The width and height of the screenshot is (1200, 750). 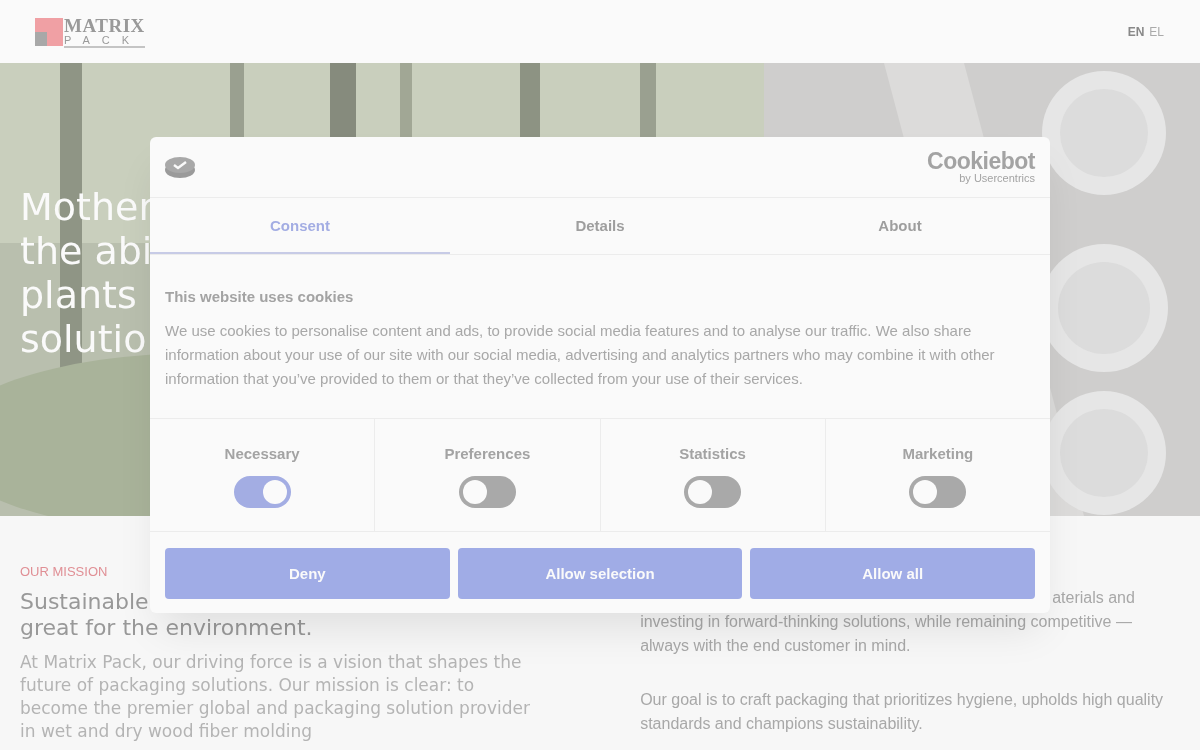 I want to click on language-link: EN, so click(x=1136, y=31).